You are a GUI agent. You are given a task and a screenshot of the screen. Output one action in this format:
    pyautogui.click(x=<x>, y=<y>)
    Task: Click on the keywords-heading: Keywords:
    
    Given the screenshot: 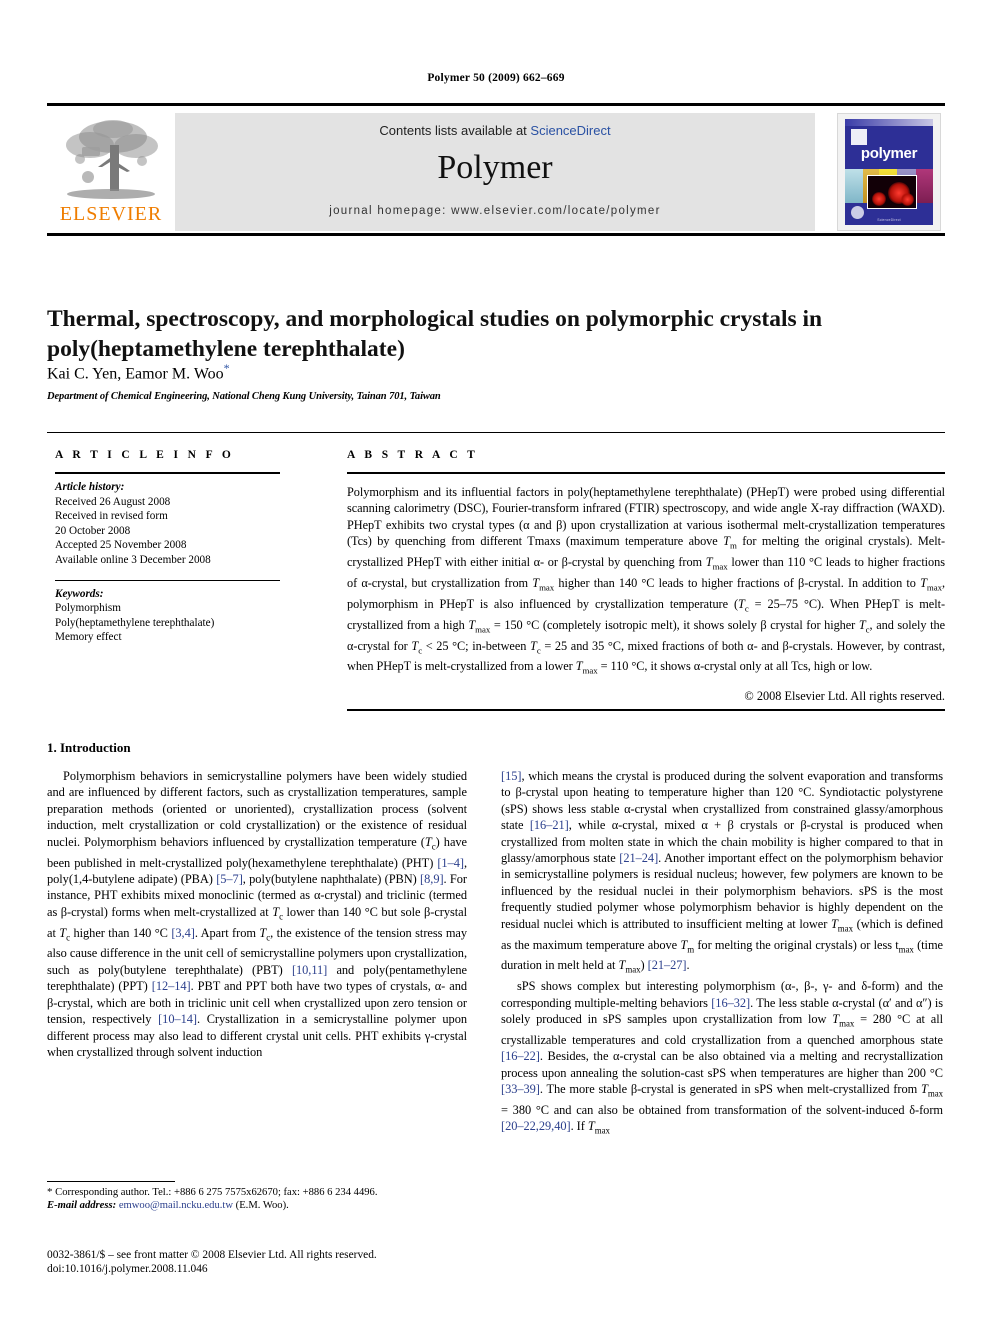 What is the action you would take?
    pyautogui.click(x=79, y=593)
    